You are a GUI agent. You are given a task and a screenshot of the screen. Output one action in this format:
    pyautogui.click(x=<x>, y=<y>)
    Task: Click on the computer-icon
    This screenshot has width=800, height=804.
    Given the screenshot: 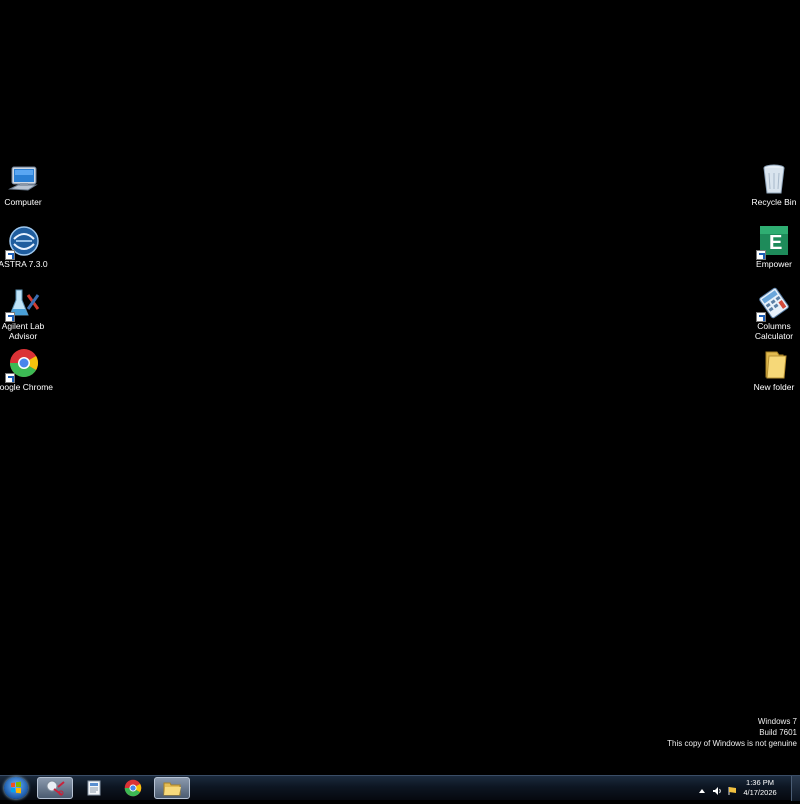 What is the action you would take?
    pyautogui.click(x=23, y=180)
    